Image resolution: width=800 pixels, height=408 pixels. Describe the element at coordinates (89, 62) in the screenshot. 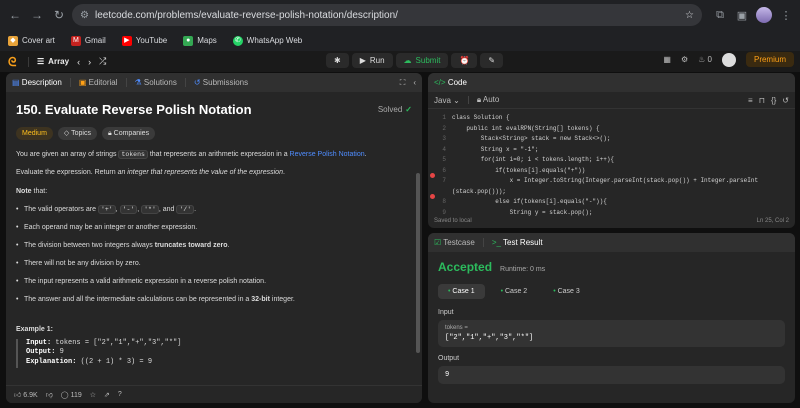

I see `next-problem-icon: ›` at that location.